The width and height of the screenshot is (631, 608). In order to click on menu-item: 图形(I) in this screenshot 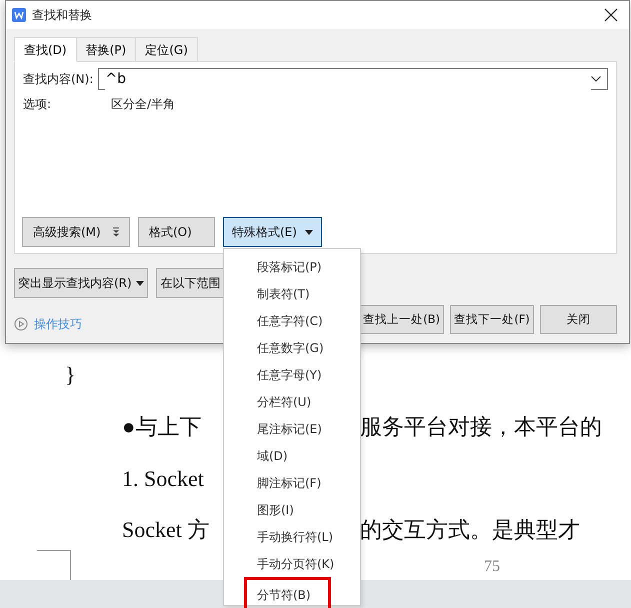, I will do `click(292, 509)`.